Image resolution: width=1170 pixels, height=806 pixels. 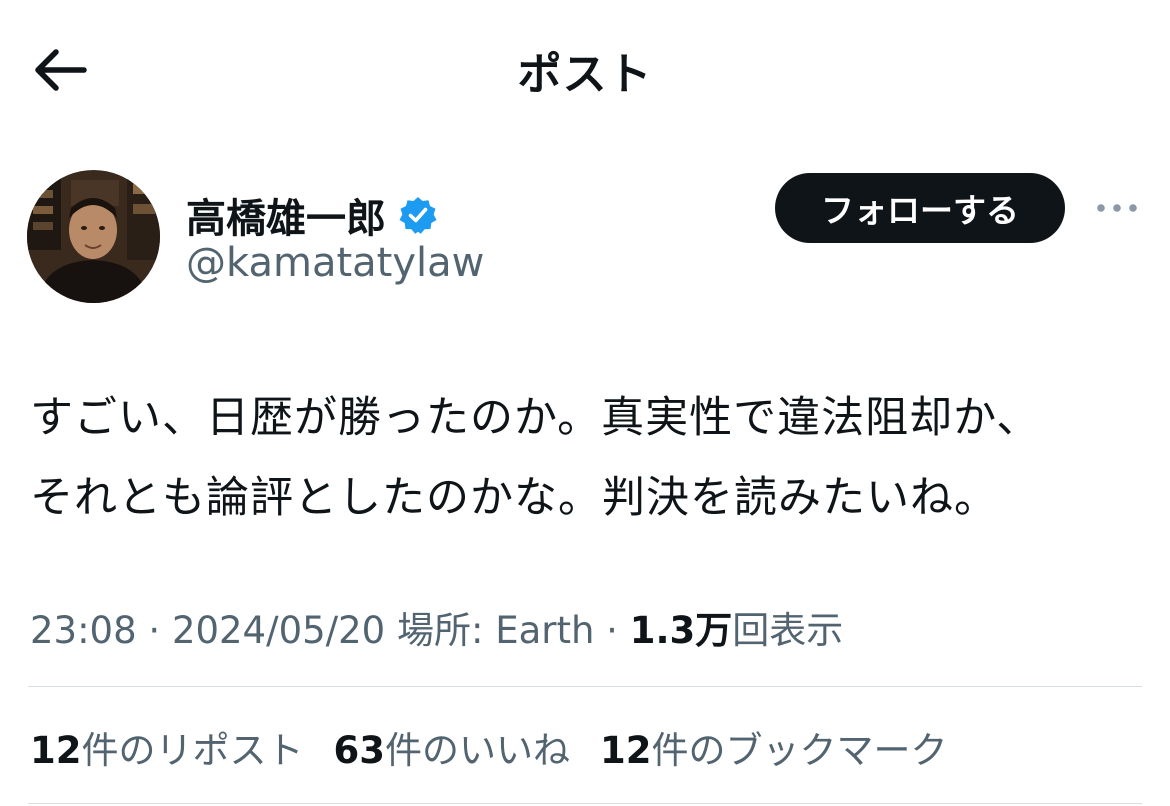 What do you see at coordinates (286, 219) in the screenshot?
I see `author-name-text: 高橋雄一郎` at bounding box center [286, 219].